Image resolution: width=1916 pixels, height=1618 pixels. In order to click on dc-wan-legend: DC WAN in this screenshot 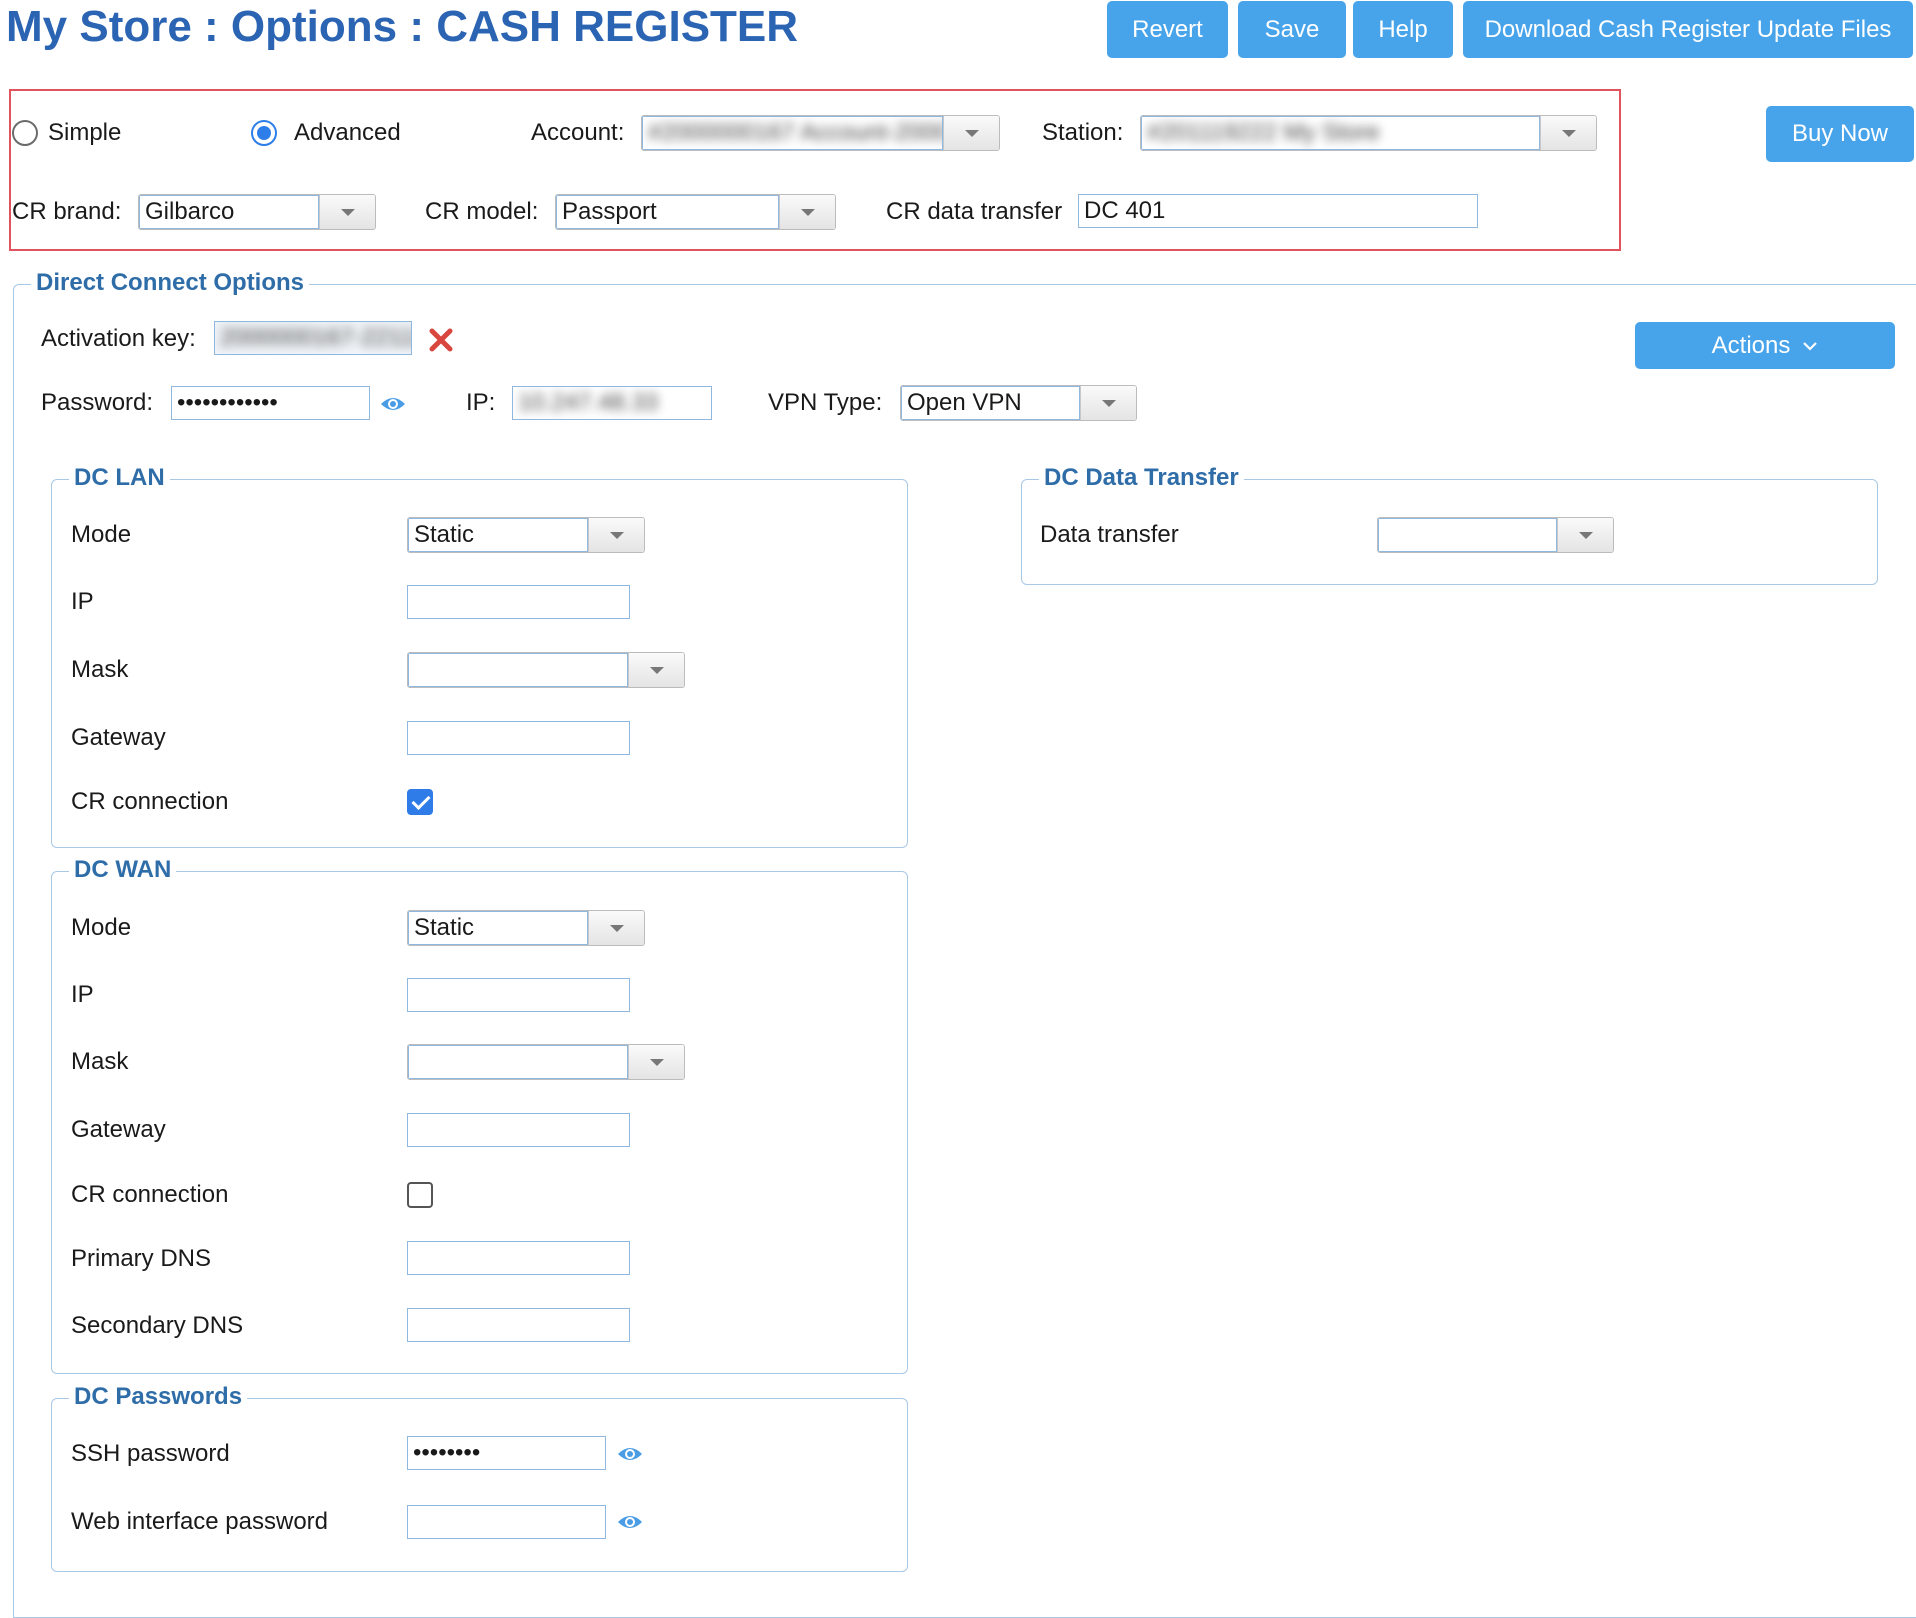, I will do `click(123, 870)`.